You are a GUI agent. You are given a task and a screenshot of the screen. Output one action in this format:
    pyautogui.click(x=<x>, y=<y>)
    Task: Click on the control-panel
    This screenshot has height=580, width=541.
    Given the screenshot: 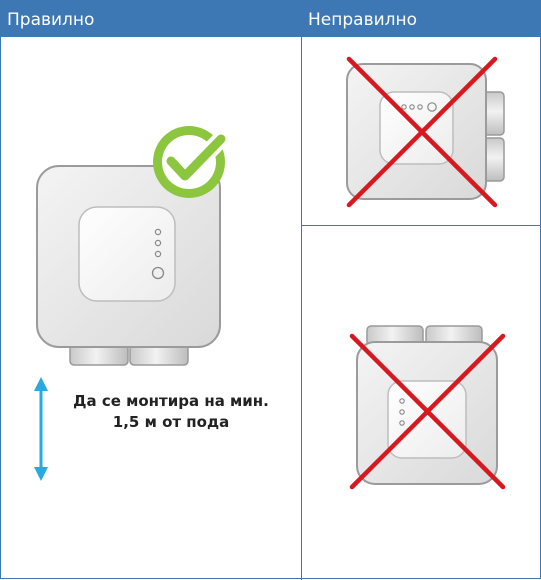 What is the action you would take?
    pyautogui.click(x=427, y=419)
    